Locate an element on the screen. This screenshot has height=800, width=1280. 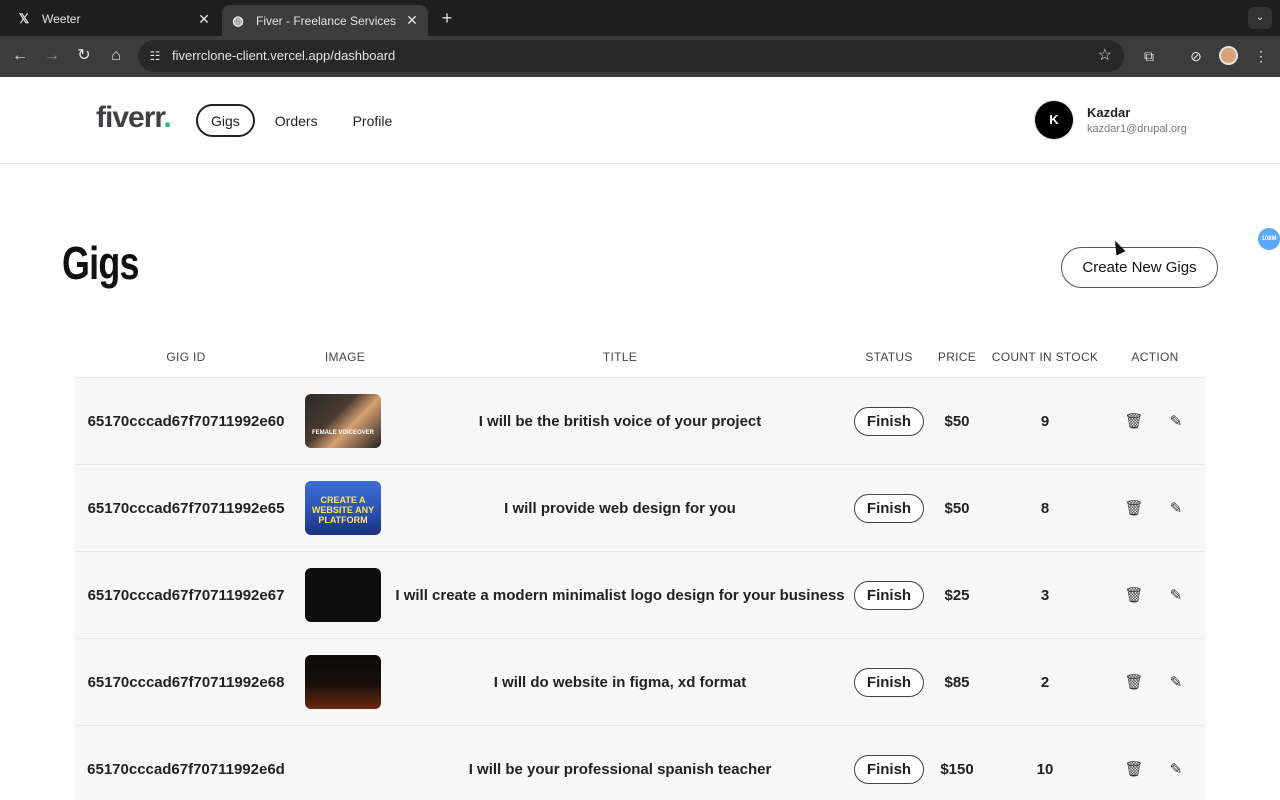
col-status: STATUS is located at coordinates (889, 357).